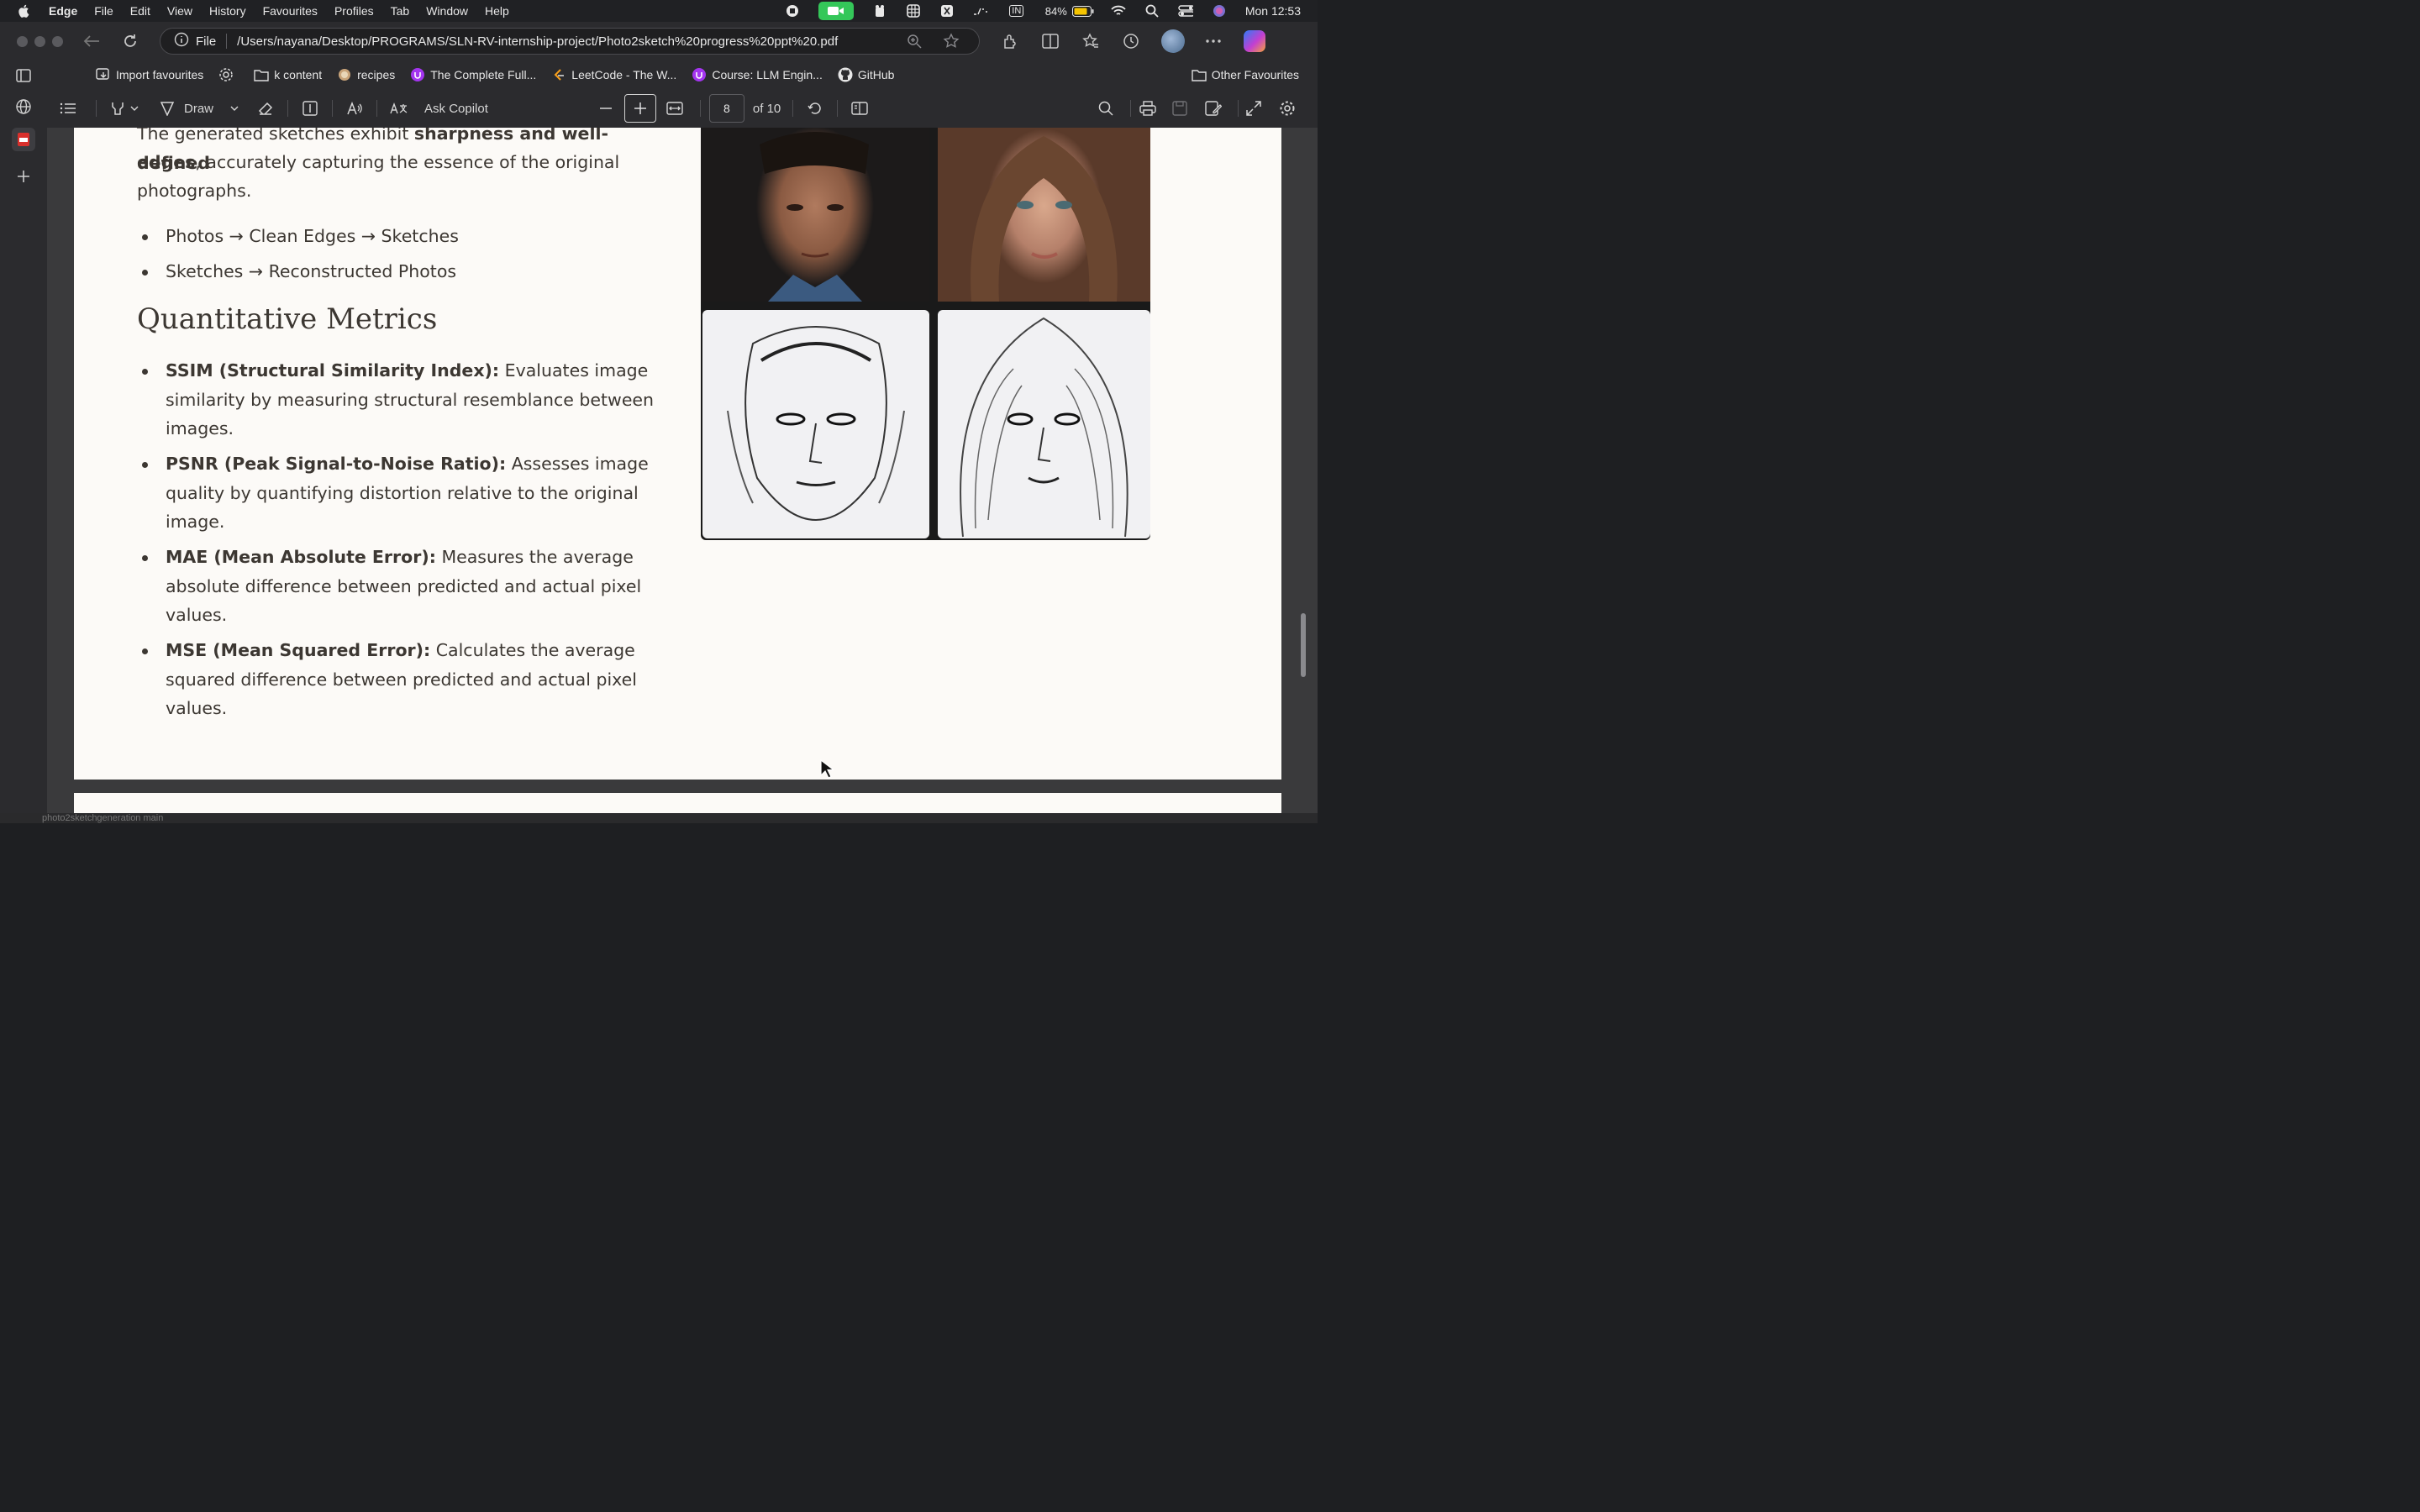 The width and height of the screenshot is (2420, 1512). I want to click on page-total-label: of 10, so click(766, 108).